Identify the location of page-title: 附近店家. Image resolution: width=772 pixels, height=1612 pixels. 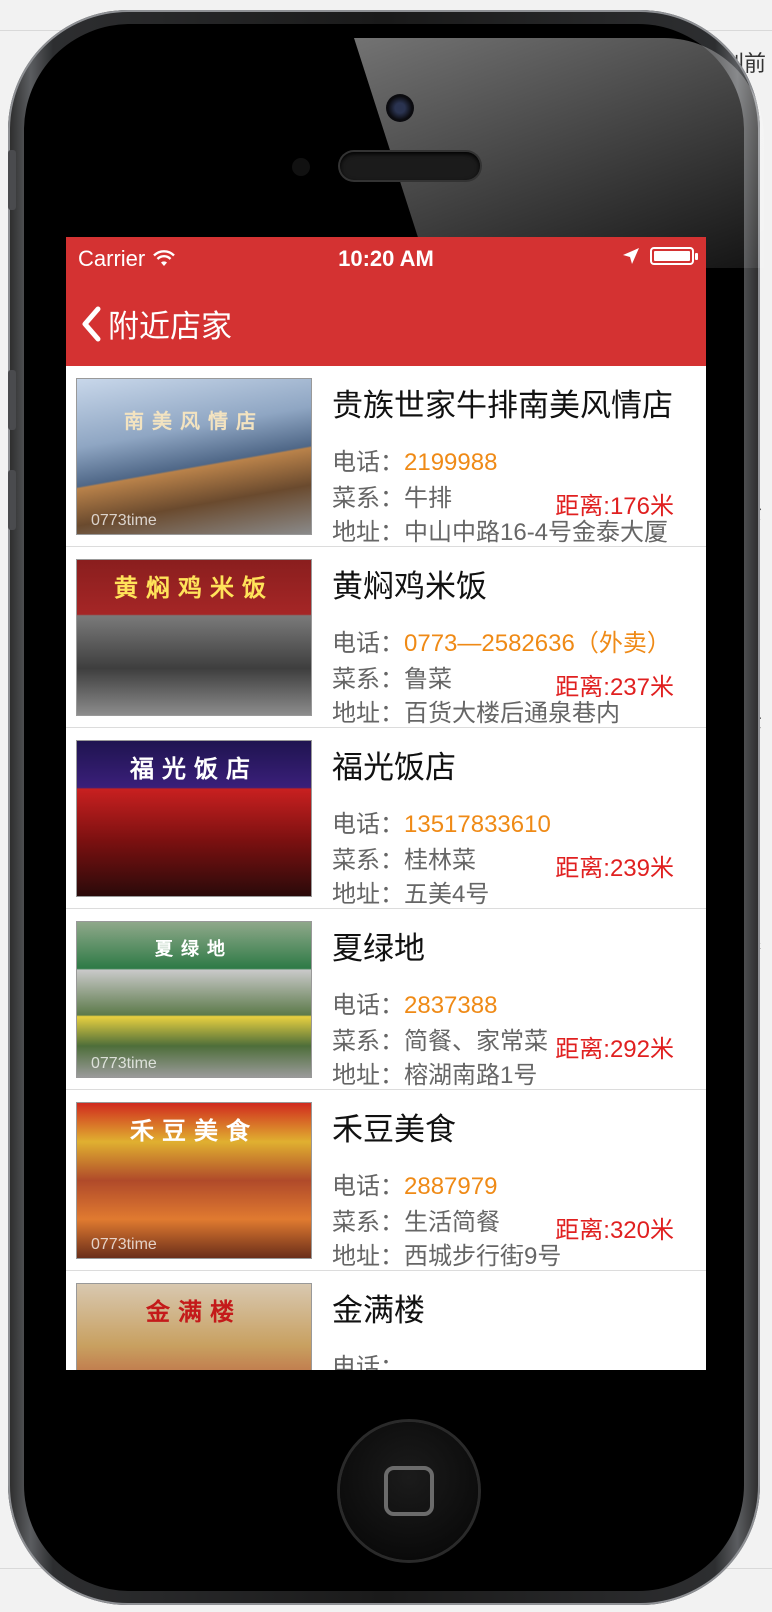
(170, 326).